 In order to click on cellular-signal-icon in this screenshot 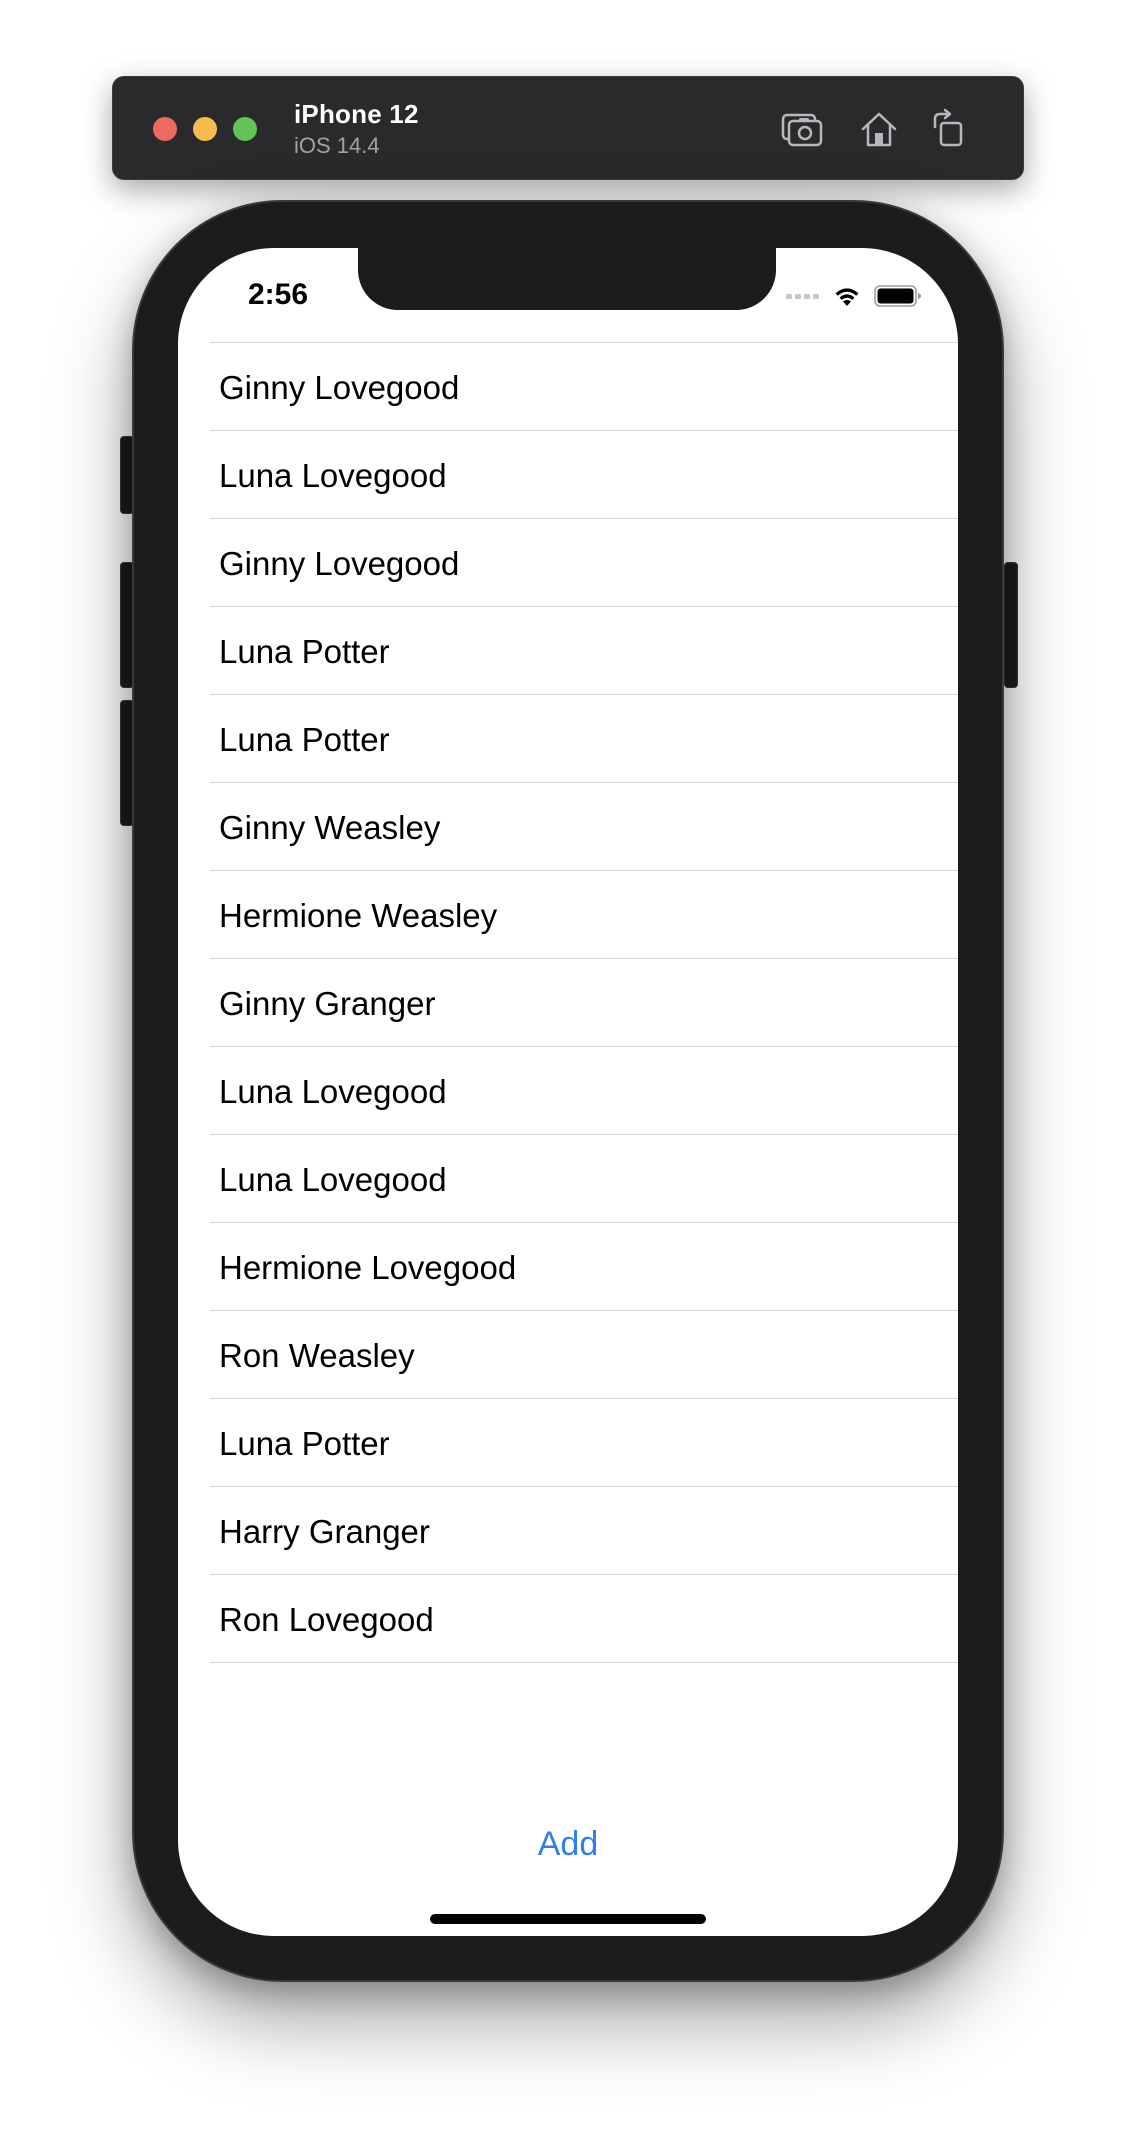, I will do `click(804, 296)`.